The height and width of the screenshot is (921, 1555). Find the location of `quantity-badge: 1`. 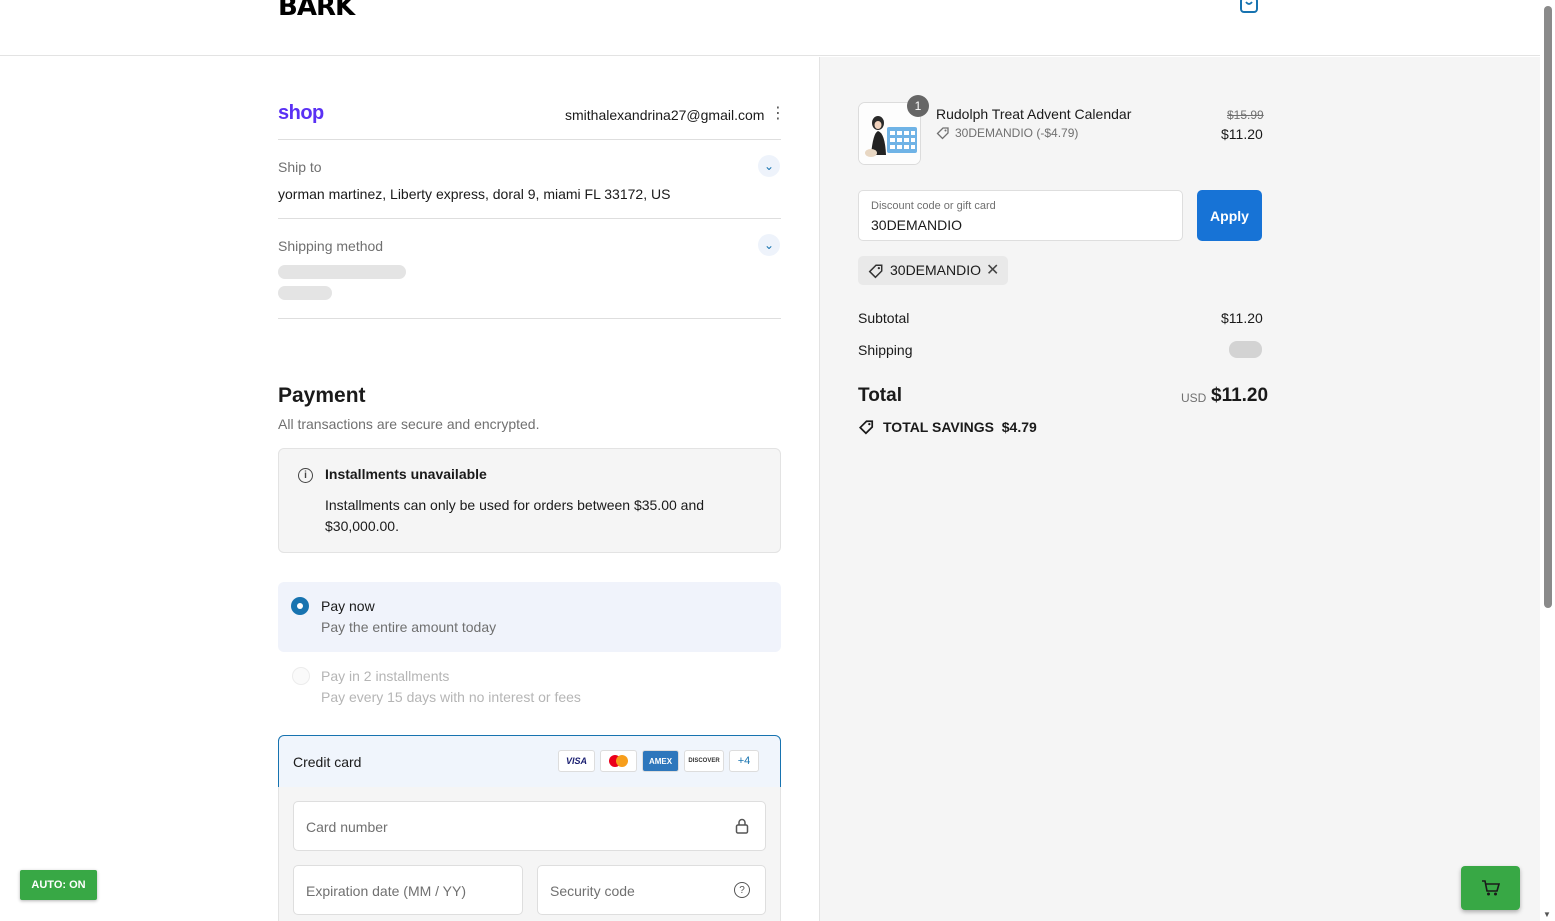

quantity-badge: 1 is located at coordinates (918, 106).